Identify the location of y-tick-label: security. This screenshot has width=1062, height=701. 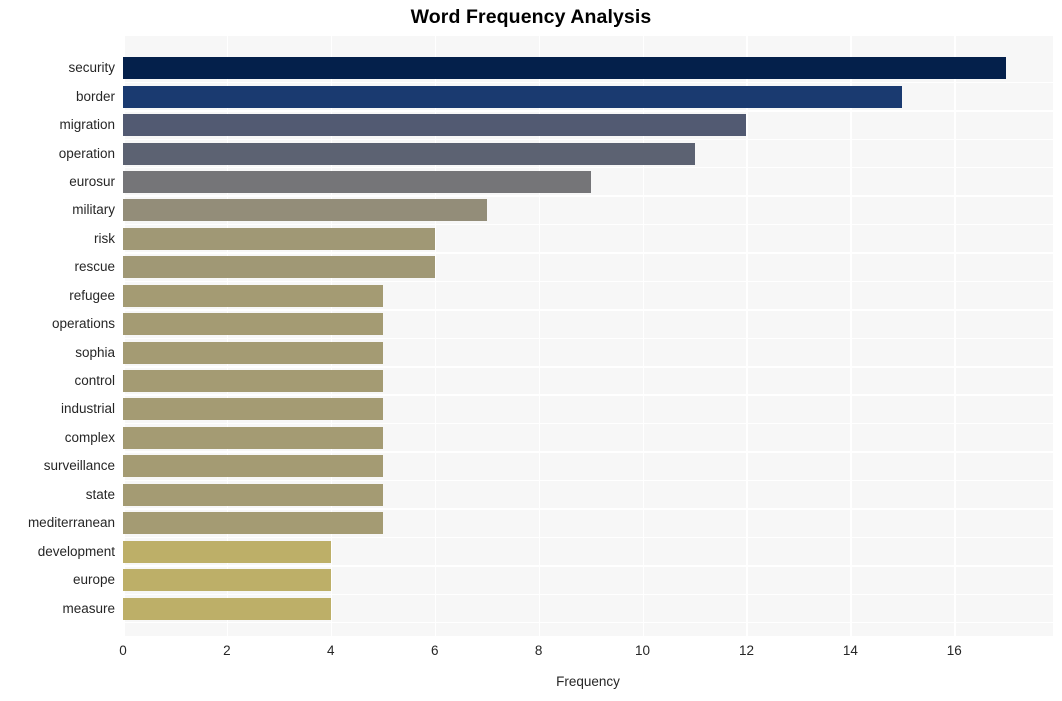
(91, 68).